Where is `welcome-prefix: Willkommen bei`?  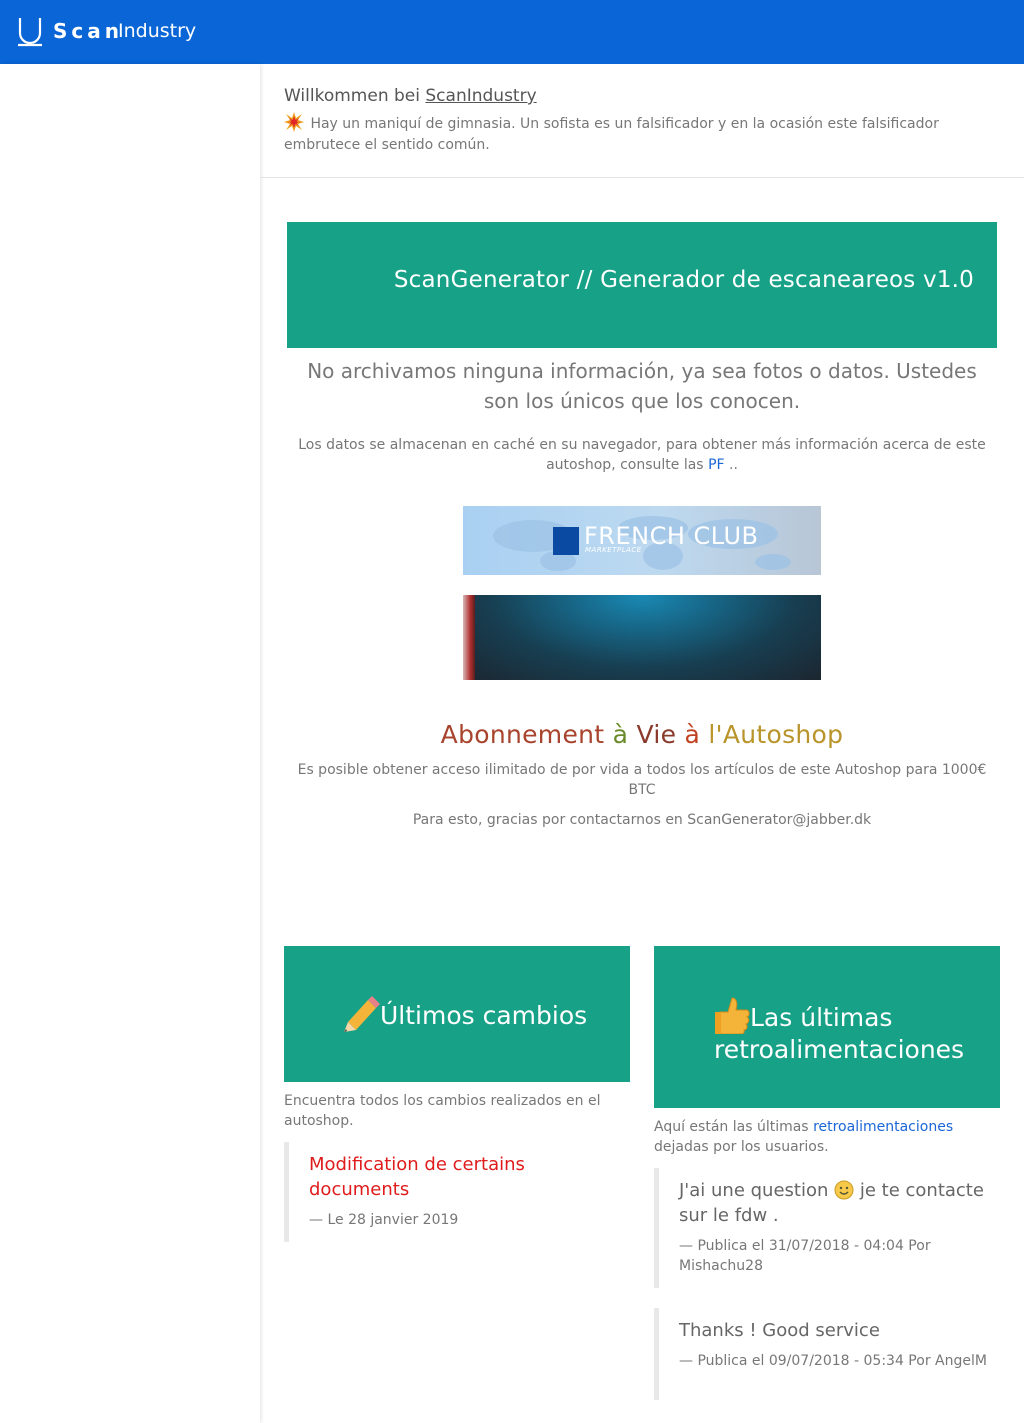
welcome-prefix: Willkommen bei is located at coordinates (352, 96).